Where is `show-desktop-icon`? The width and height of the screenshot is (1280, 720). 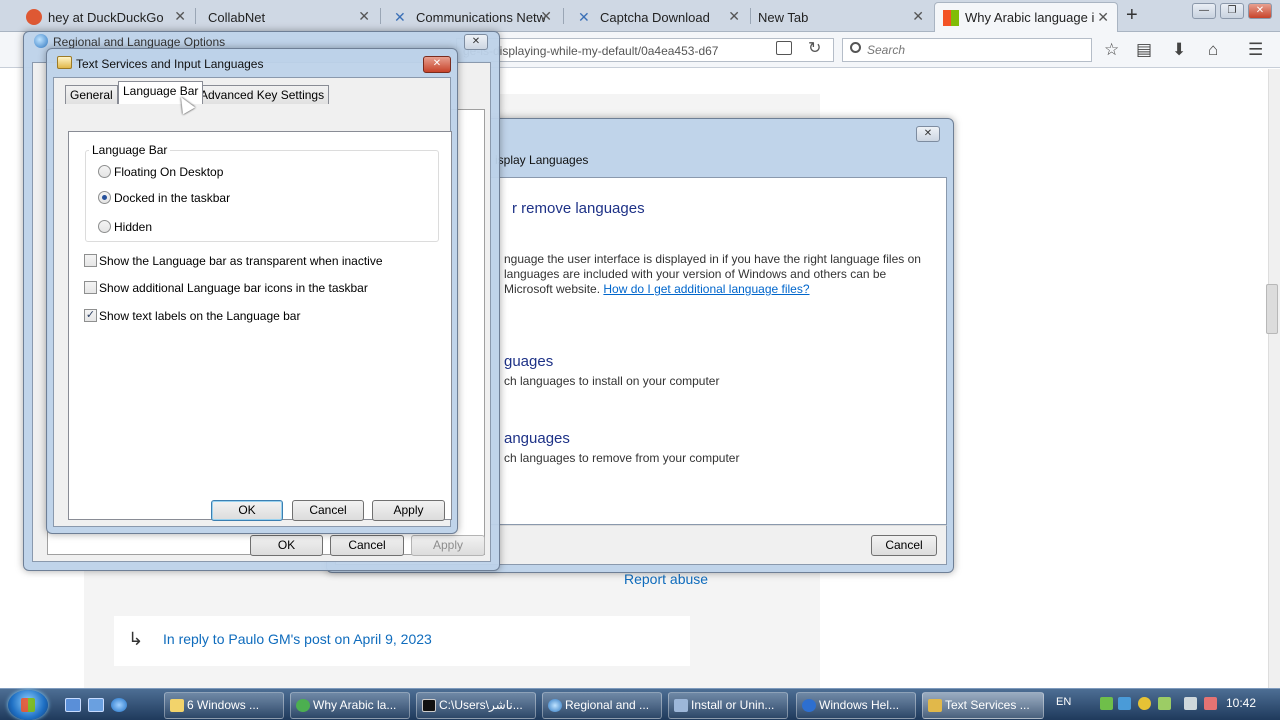 show-desktop-icon is located at coordinates (73, 705).